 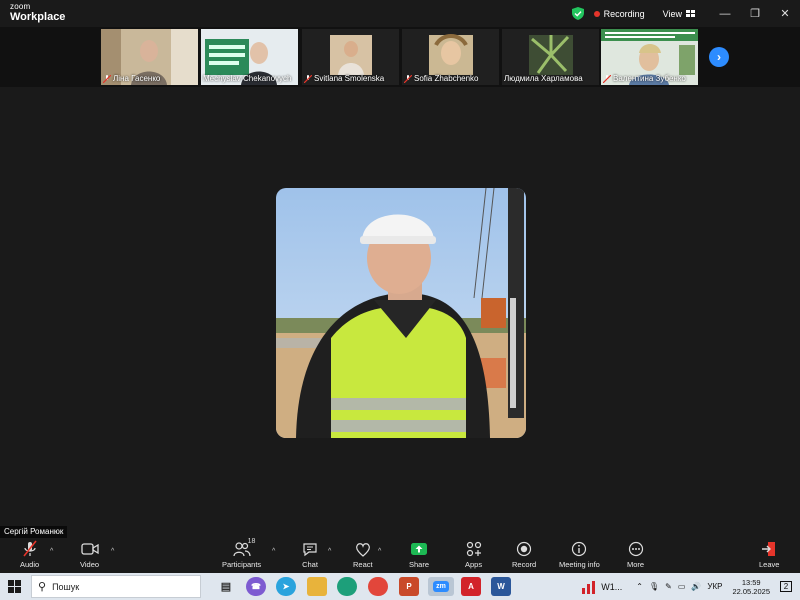 I want to click on react-button: React, so click(x=363, y=554).